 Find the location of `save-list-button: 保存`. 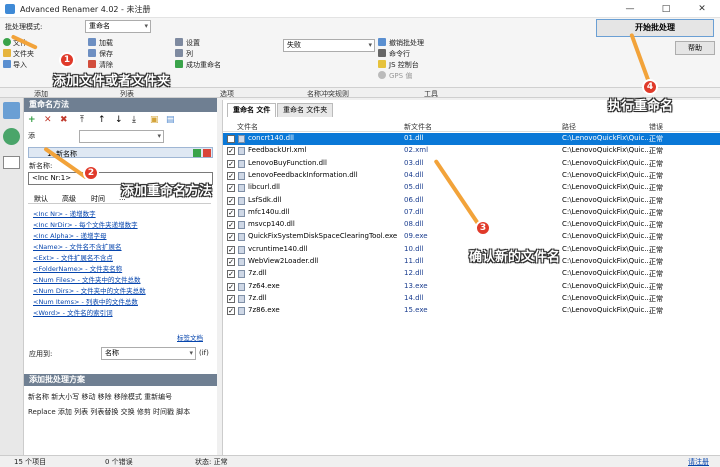

save-list-button: 保存 is located at coordinates (106, 54).